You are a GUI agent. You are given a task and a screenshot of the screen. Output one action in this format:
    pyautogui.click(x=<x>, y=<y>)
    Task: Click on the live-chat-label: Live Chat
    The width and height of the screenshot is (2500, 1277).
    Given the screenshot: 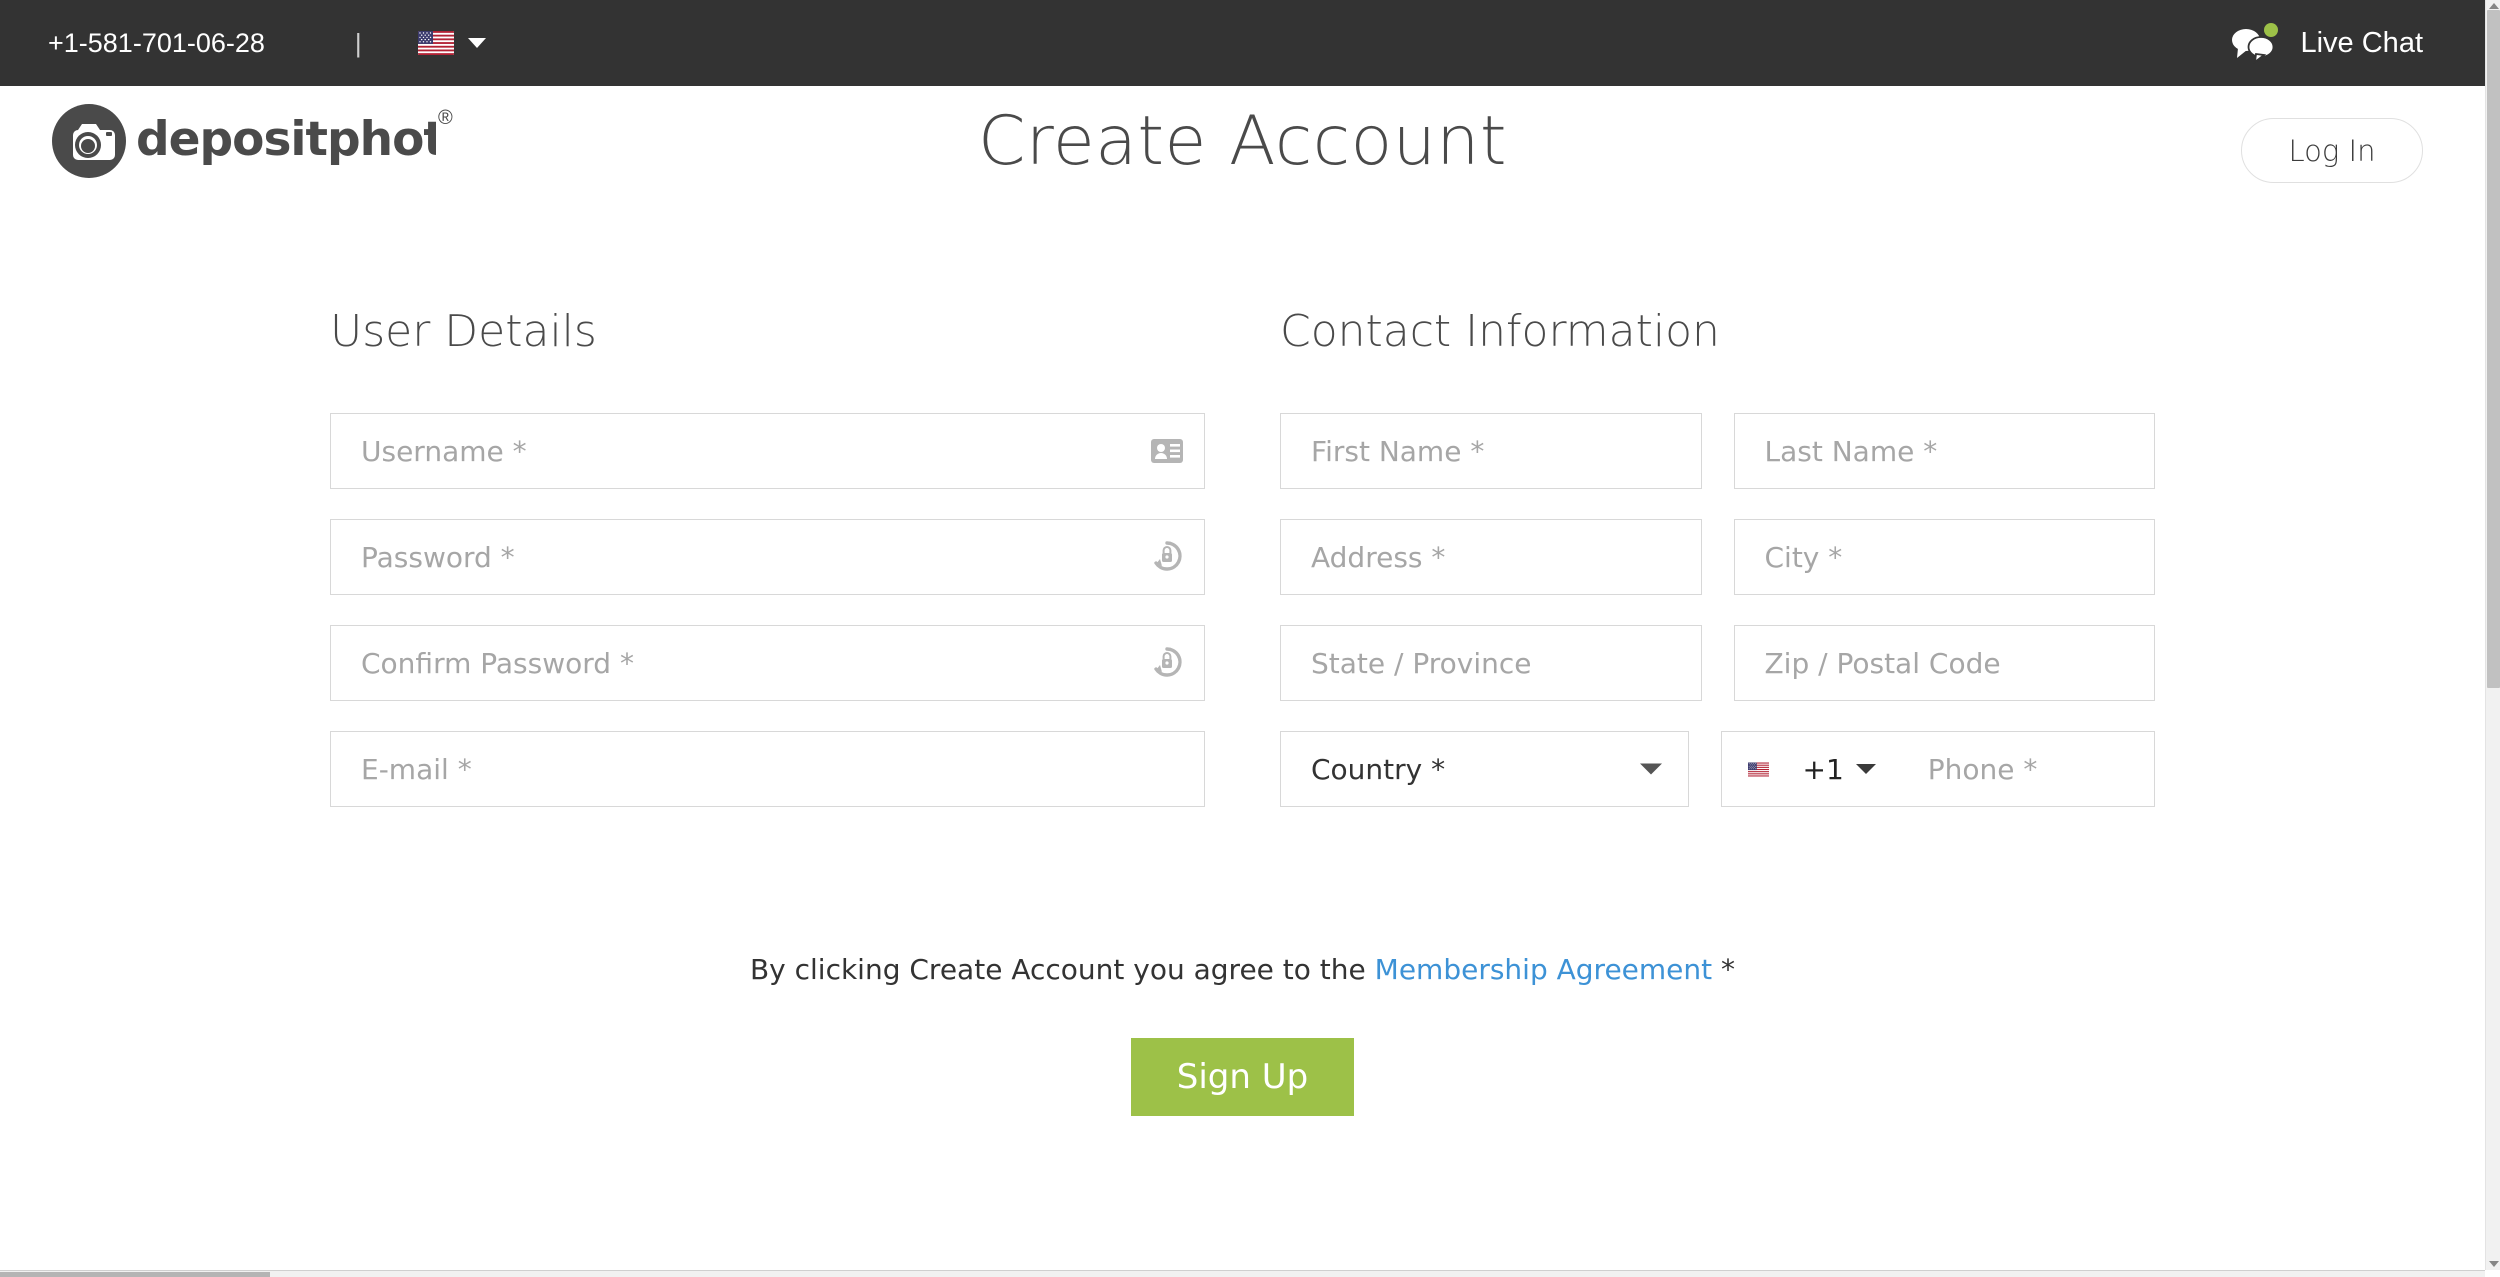 What is the action you would take?
    pyautogui.click(x=2361, y=42)
    